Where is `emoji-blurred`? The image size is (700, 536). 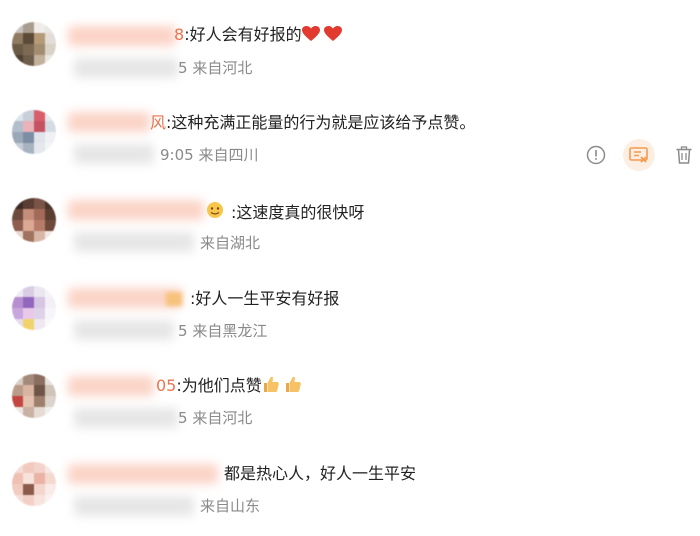 emoji-blurred is located at coordinates (174, 299).